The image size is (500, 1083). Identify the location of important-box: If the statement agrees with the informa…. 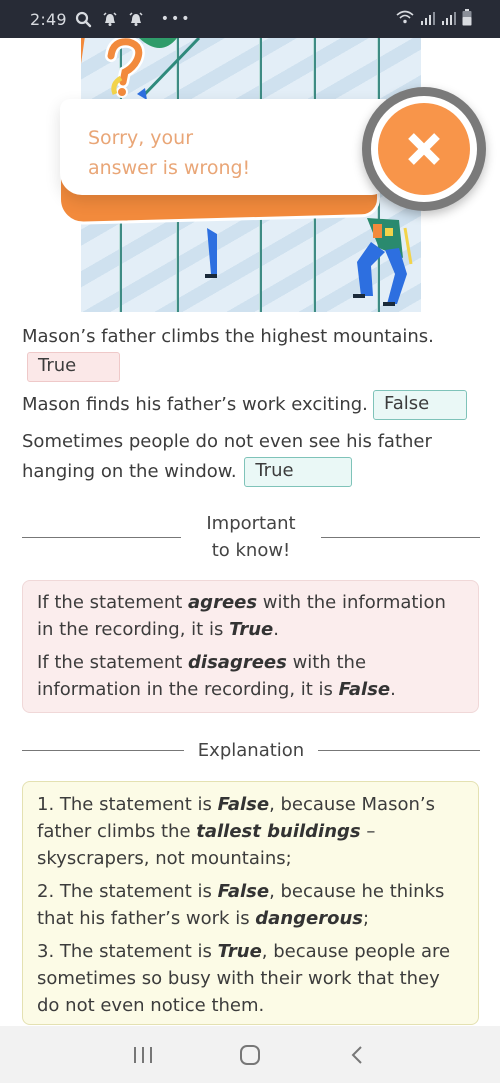
(250, 646).